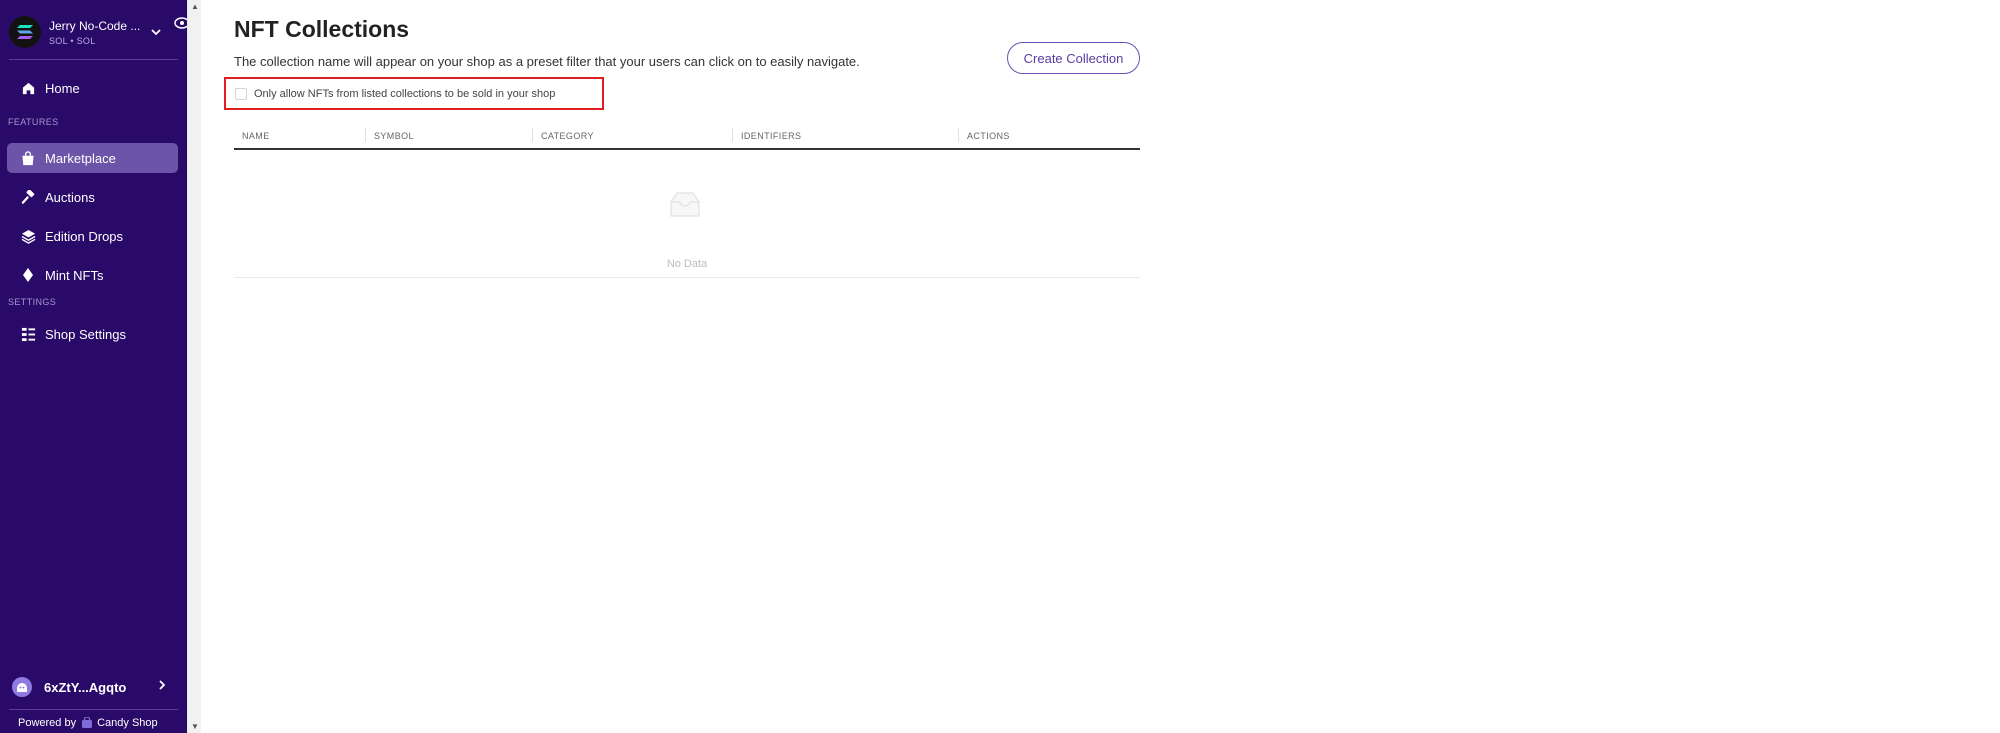  I want to click on sidebar-item-mint-nfts: Mint NFTs, so click(92, 275).